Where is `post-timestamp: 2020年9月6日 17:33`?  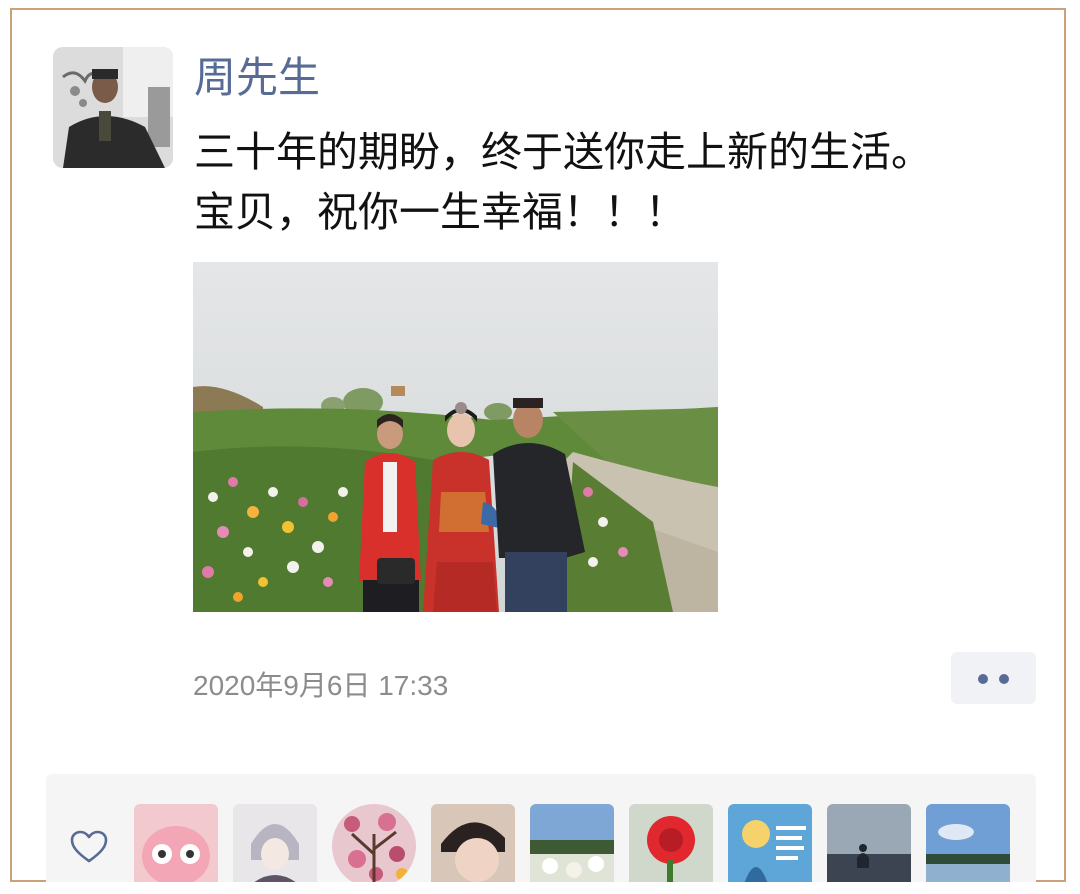 post-timestamp: 2020年9月6日 17:33 is located at coordinates (321, 685).